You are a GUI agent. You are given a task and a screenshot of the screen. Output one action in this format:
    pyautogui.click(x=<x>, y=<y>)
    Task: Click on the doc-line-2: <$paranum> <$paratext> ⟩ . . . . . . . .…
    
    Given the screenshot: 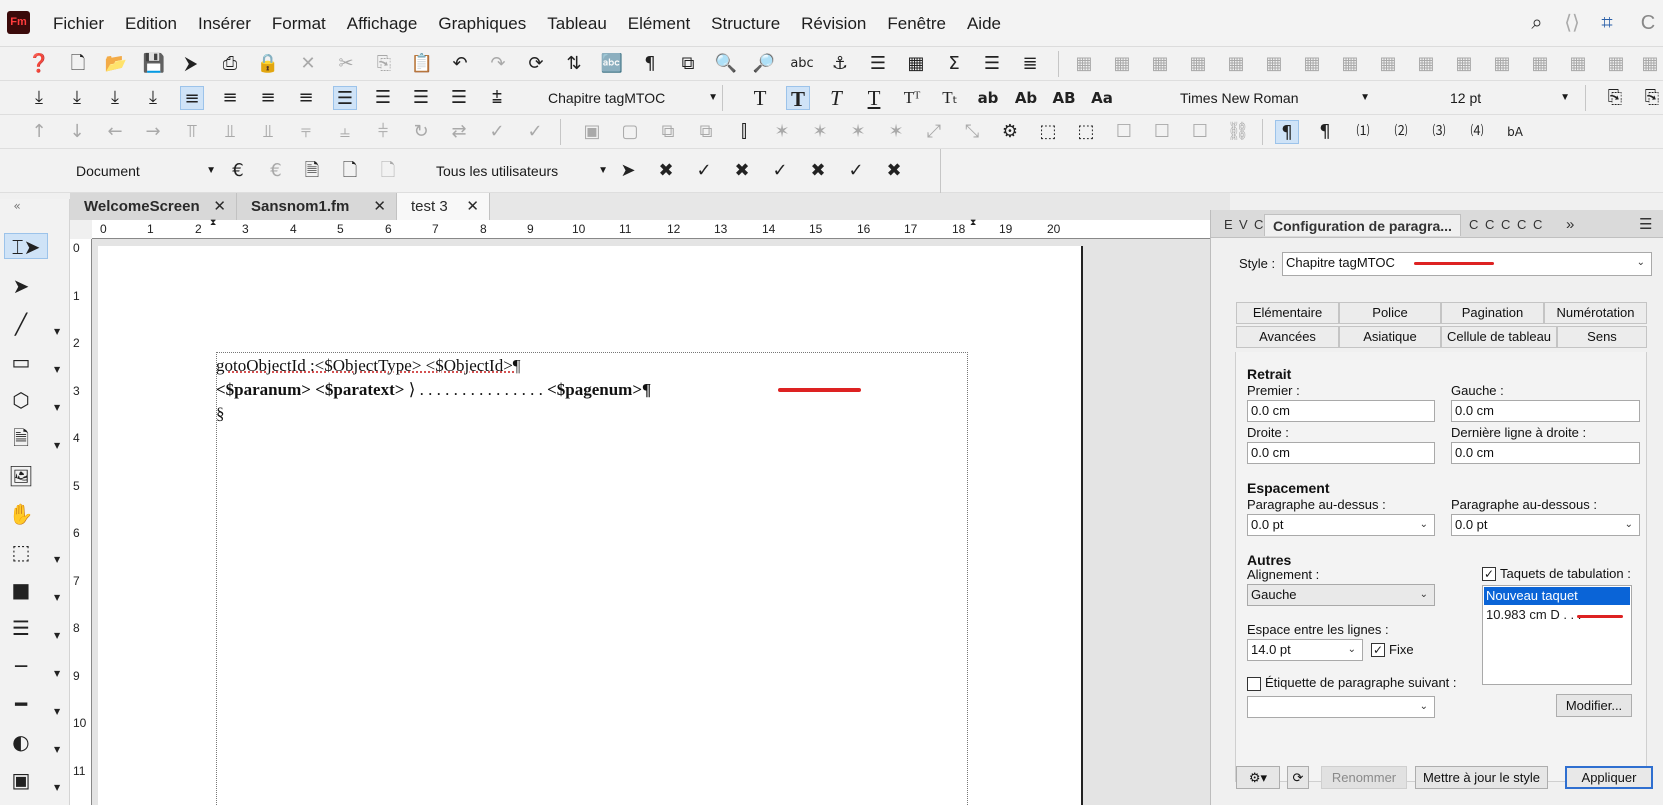 What is the action you would take?
    pyautogui.click(x=433, y=390)
    